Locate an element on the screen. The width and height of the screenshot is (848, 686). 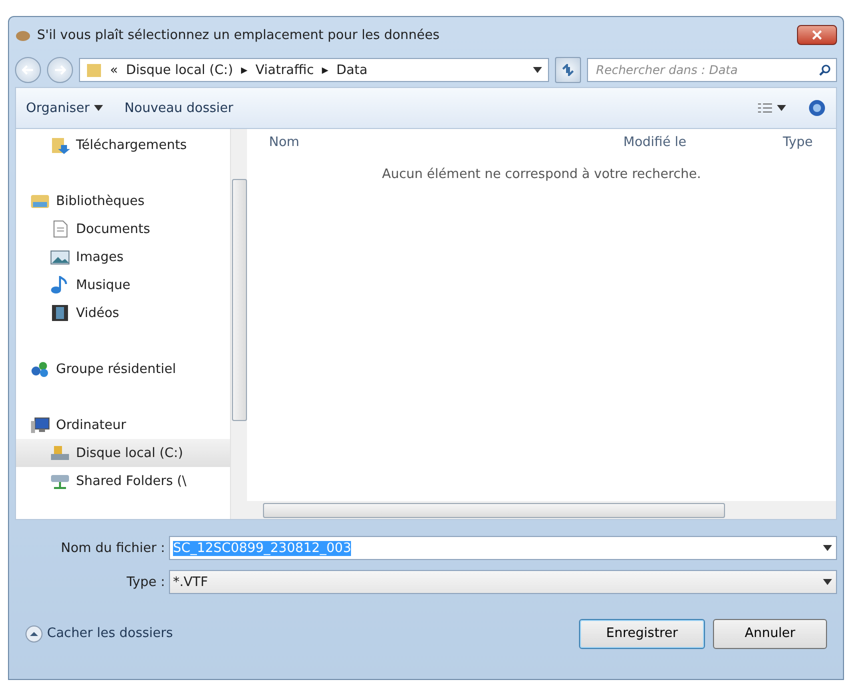
refresh-arrows-icon is located at coordinates (568, 70).